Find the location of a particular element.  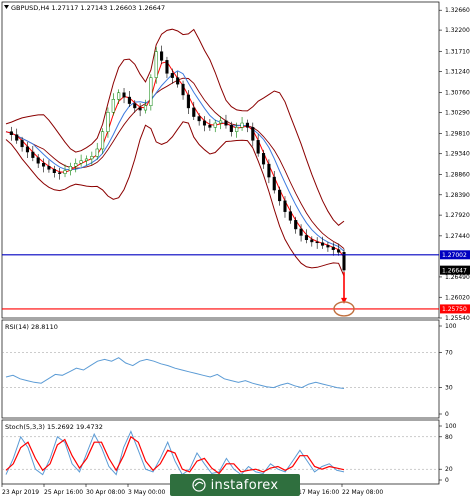

rsi-tick-label: 100 is located at coordinates (451, 326).